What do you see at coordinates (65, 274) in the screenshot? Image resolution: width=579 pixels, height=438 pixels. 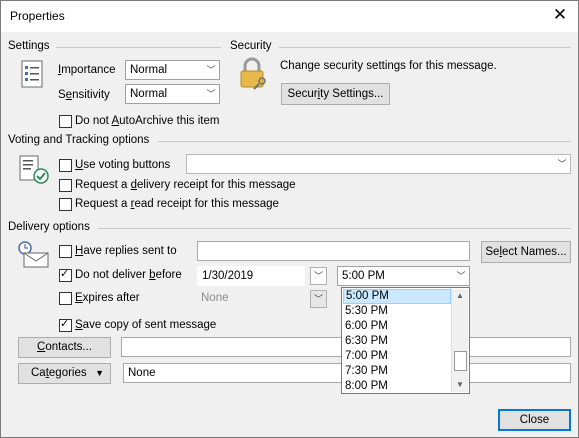 I see `do-not-deliver-checkbox` at bounding box center [65, 274].